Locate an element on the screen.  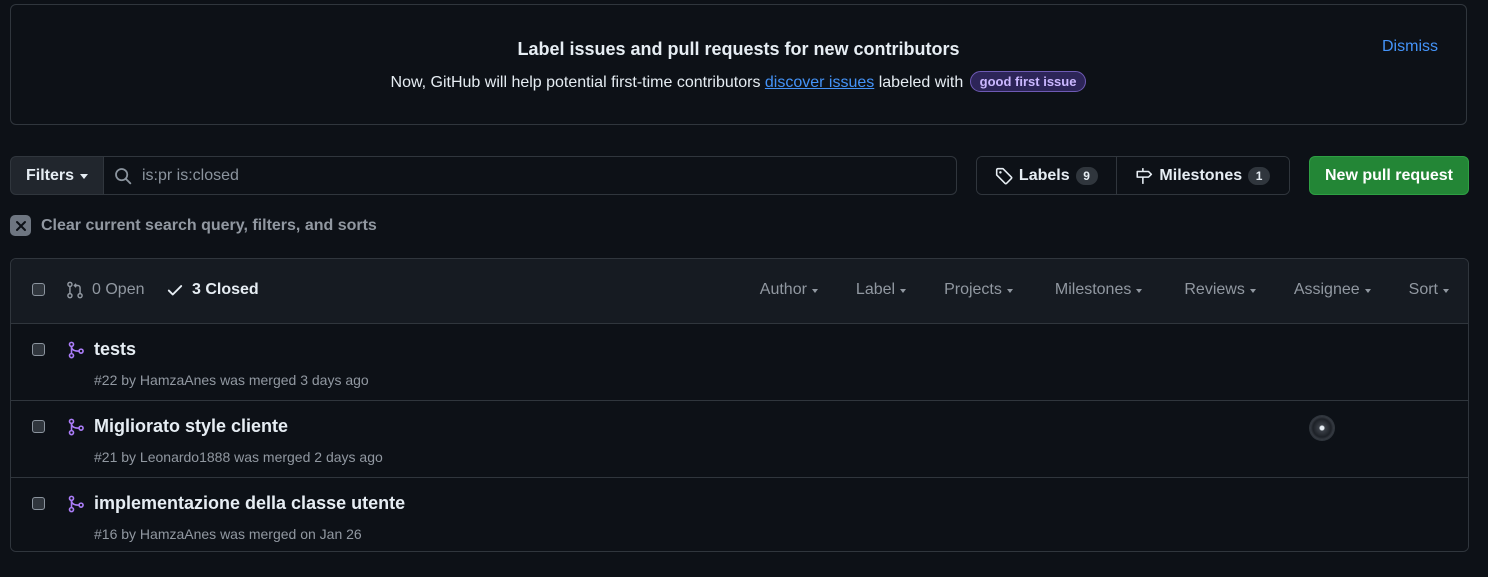
milestones-count-badge: 1 is located at coordinates (1259, 175).